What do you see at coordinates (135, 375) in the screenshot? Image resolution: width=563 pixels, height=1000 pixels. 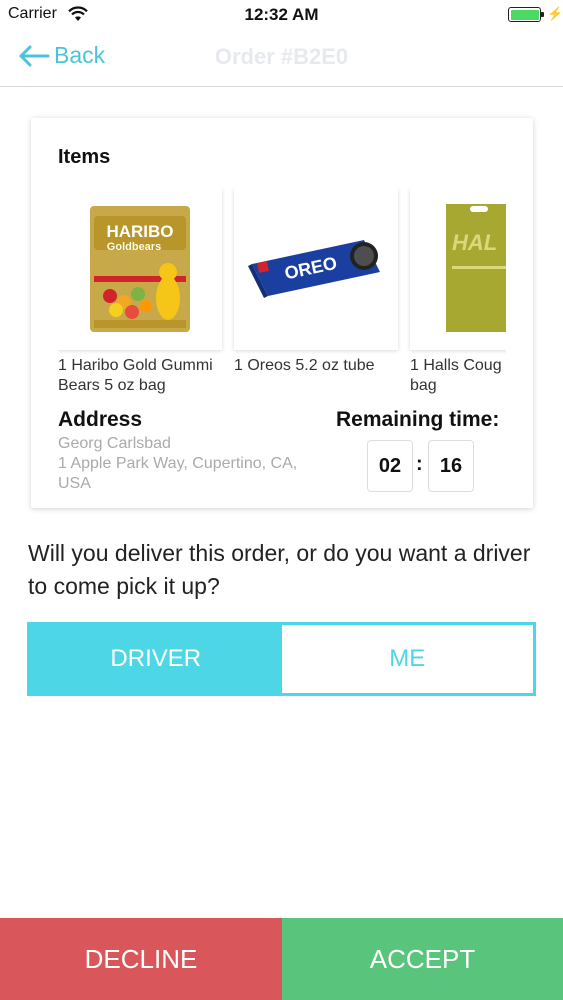 I see `item-label: 1 Haribo Gold Gummi Bears 5 oz bag` at bounding box center [135, 375].